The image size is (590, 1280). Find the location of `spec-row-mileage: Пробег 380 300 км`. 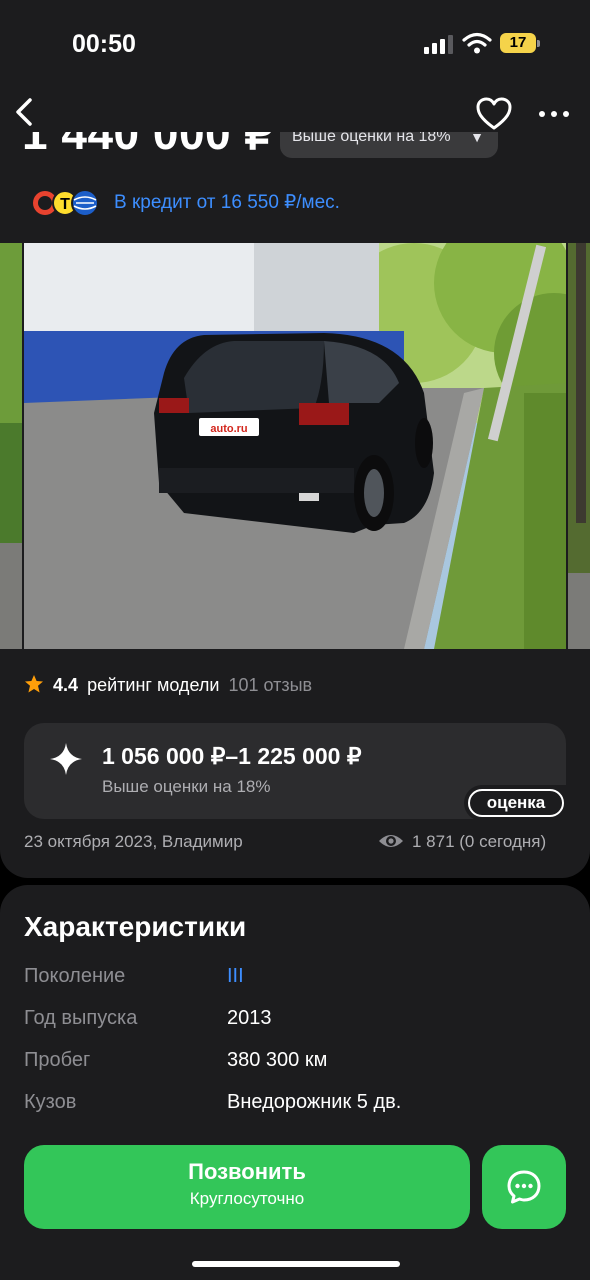

spec-row-mileage: Пробег 380 300 км is located at coordinates (295, 1064).